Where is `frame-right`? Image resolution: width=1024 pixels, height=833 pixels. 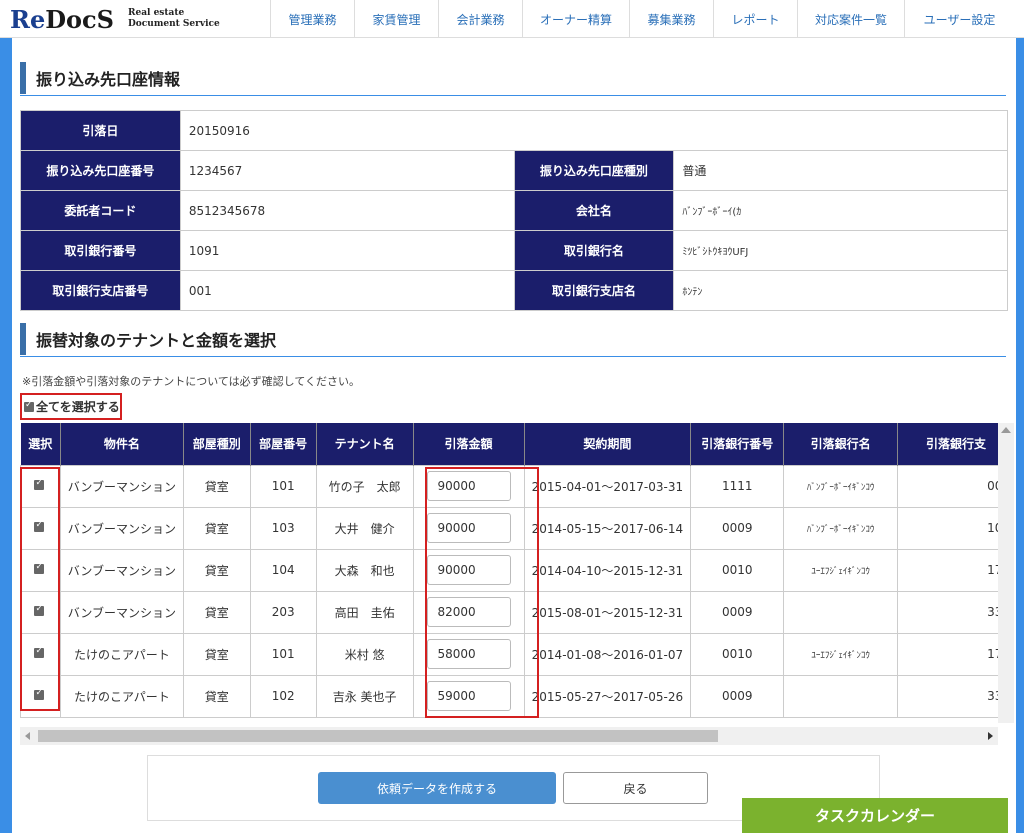 frame-right is located at coordinates (1020, 435).